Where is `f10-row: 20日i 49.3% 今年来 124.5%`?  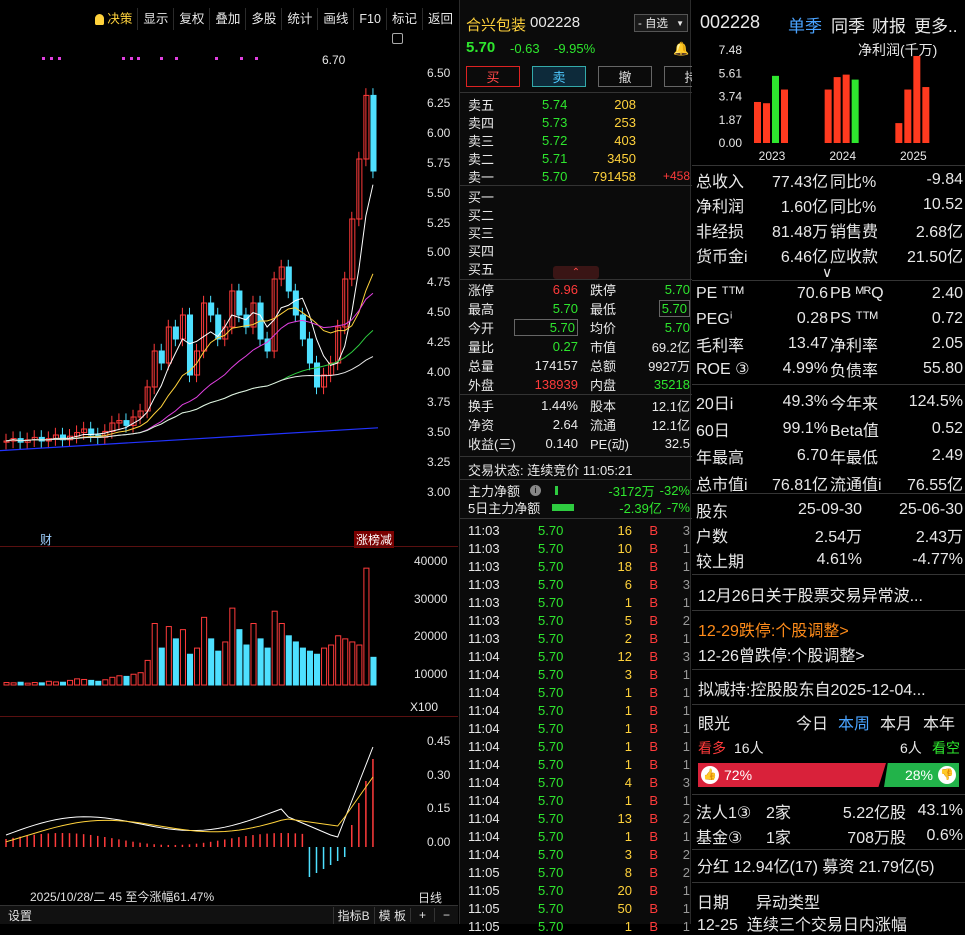 f10-row: 20日i 49.3% 今年来 124.5% is located at coordinates (829, 401).